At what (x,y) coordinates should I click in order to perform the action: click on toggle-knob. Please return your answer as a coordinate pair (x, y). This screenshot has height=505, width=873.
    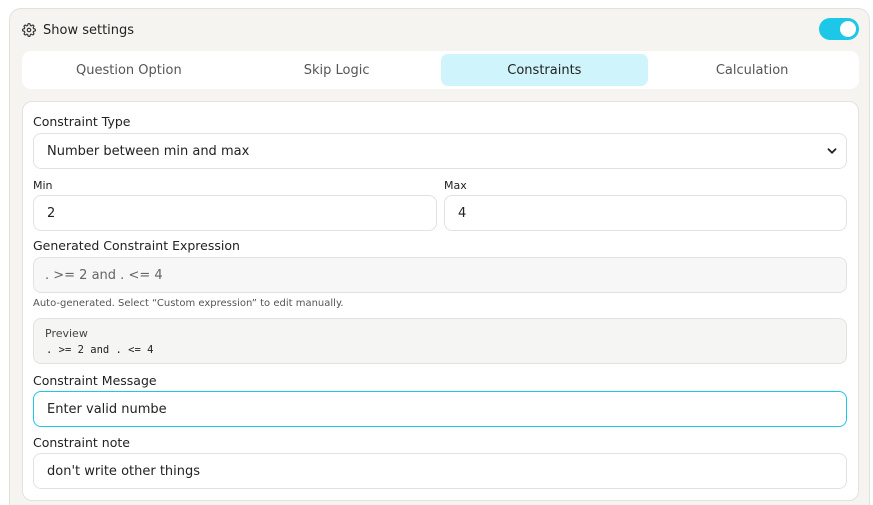
    Looking at the image, I should click on (848, 29).